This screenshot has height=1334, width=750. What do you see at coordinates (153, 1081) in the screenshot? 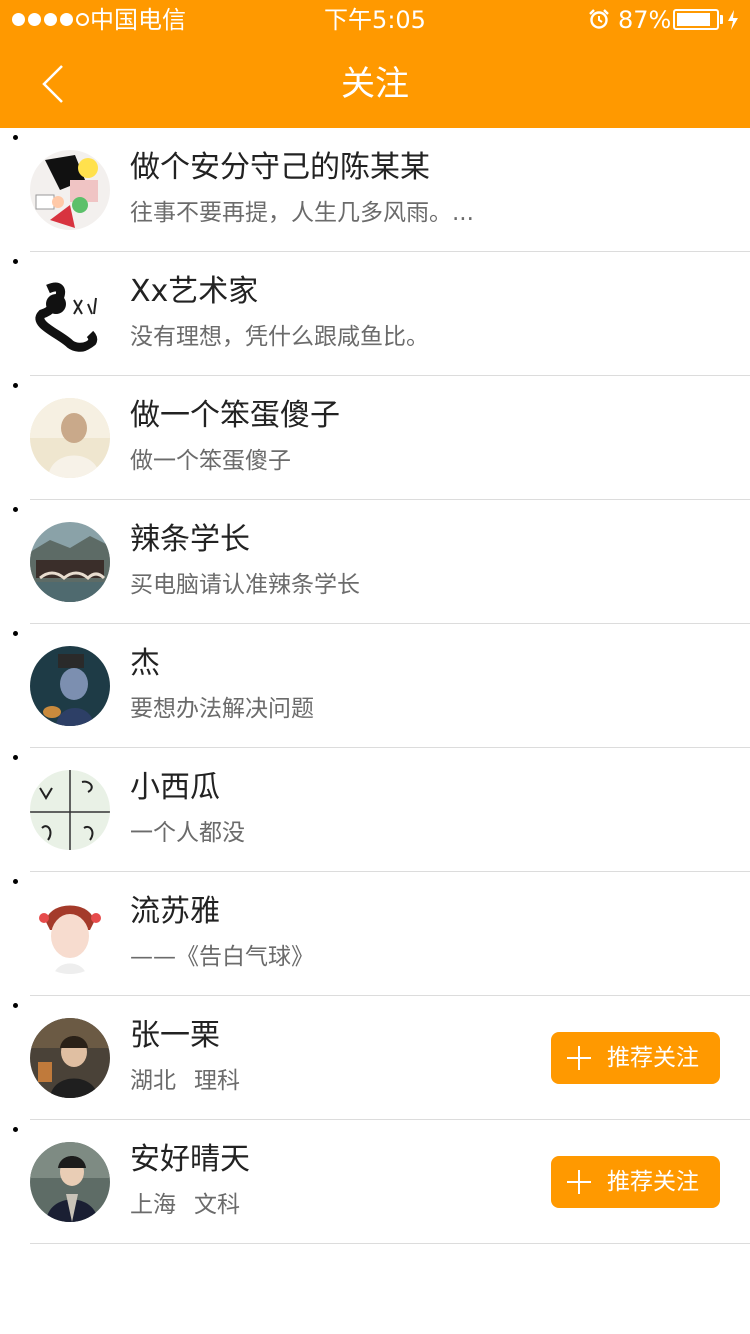
I see `user-location-province: 湖北` at bounding box center [153, 1081].